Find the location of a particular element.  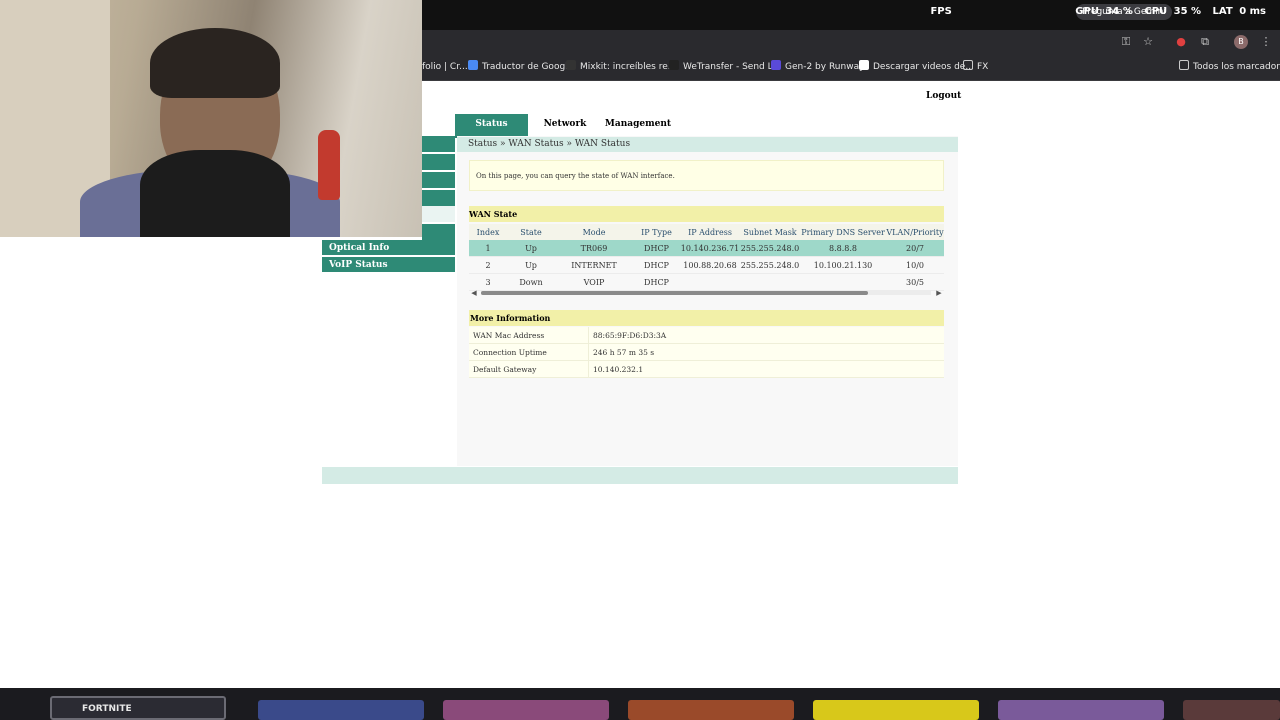

download-icon is located at coordinates (864, 65).